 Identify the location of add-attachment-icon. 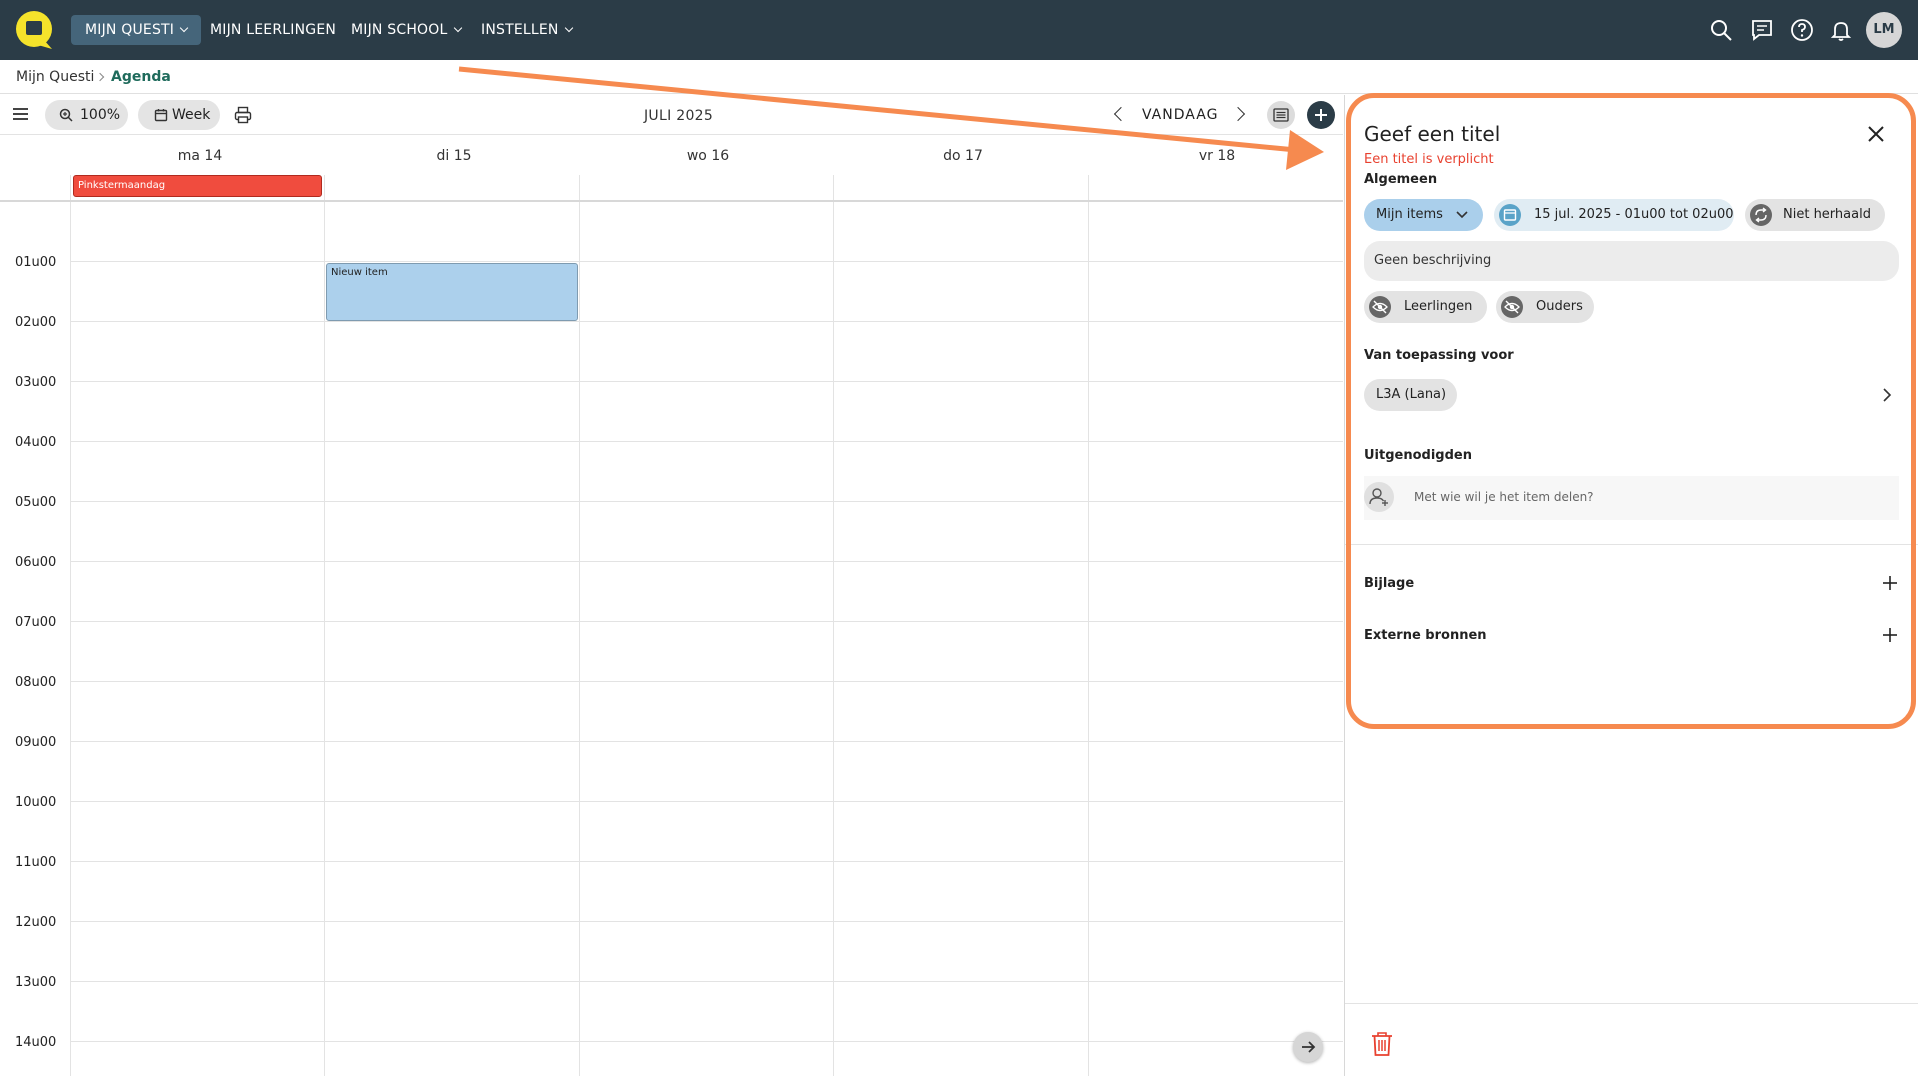
(1890, 583).